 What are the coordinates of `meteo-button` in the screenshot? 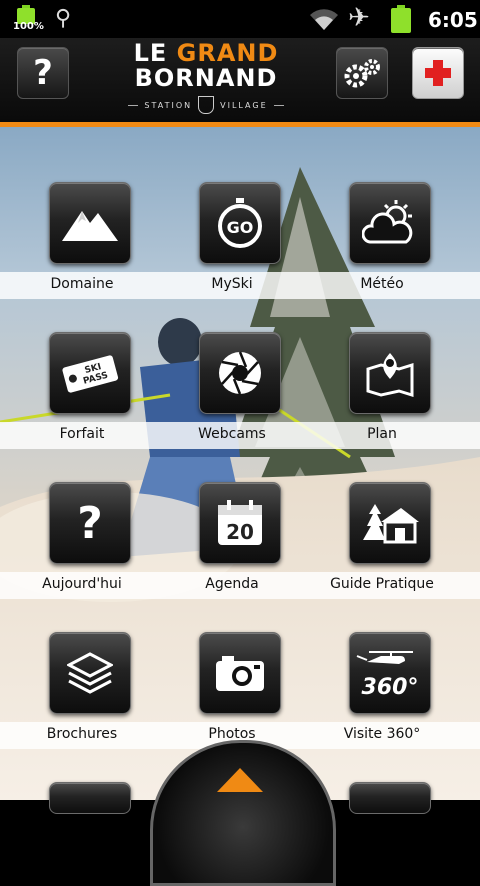 It's located at (390, 223).